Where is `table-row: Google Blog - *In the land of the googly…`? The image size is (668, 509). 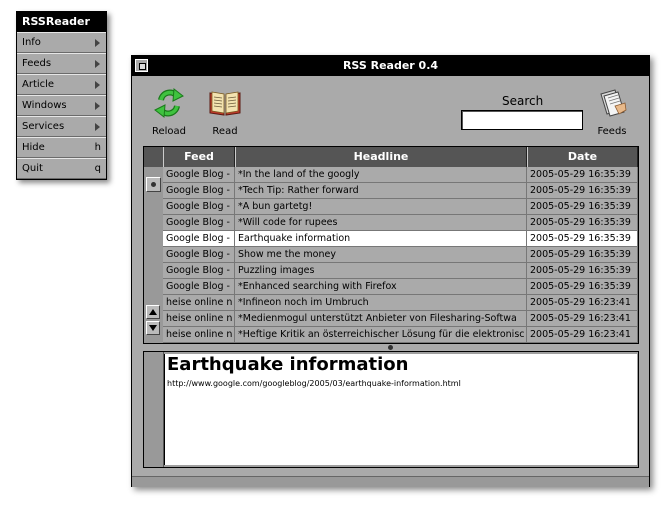 table-row: Google Blog - *In the land of the googly… is located at coordinates (400, 175).